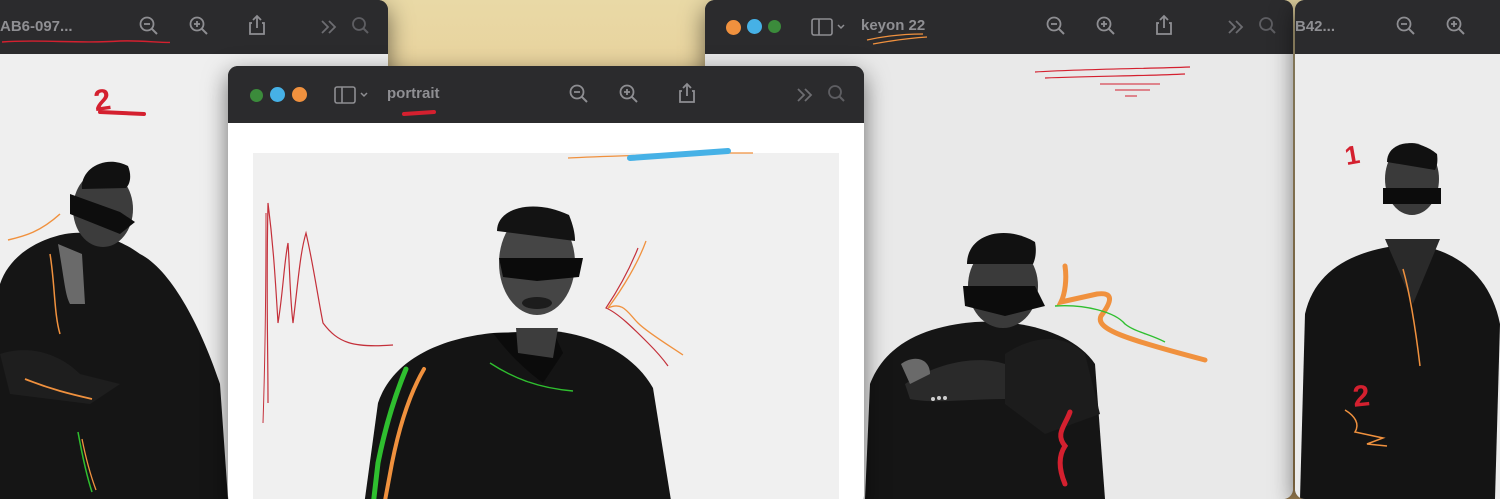 The height and width of the screenshot is (499, 1500). Describe the element at coordinates (999, 27) in the screenshot. I see `titlebar: keyon 22` at that location.